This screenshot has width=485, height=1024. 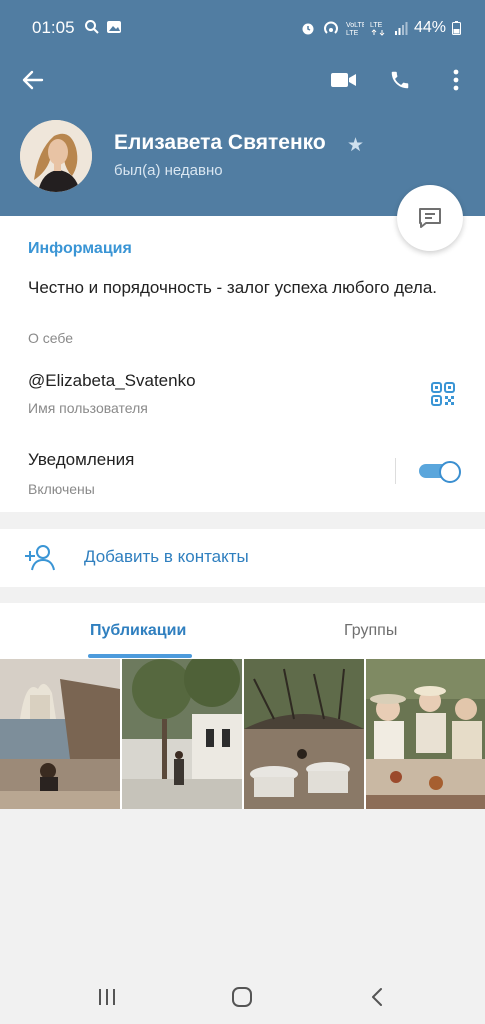 What do you see at coordinates (80, 248) in the screenshot?
I see `info-section-title: Информация` at bounding box center [80, 248].